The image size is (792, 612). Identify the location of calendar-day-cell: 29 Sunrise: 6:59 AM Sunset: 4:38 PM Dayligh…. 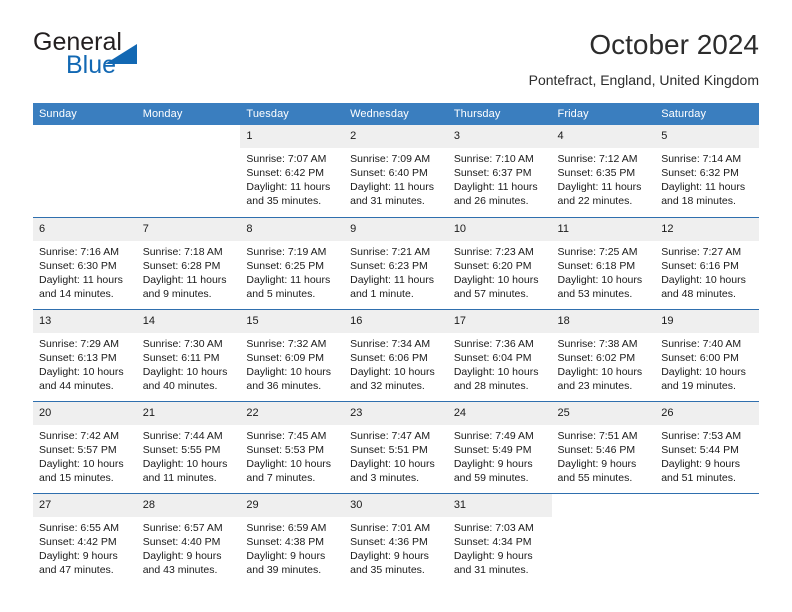
(292, 538).